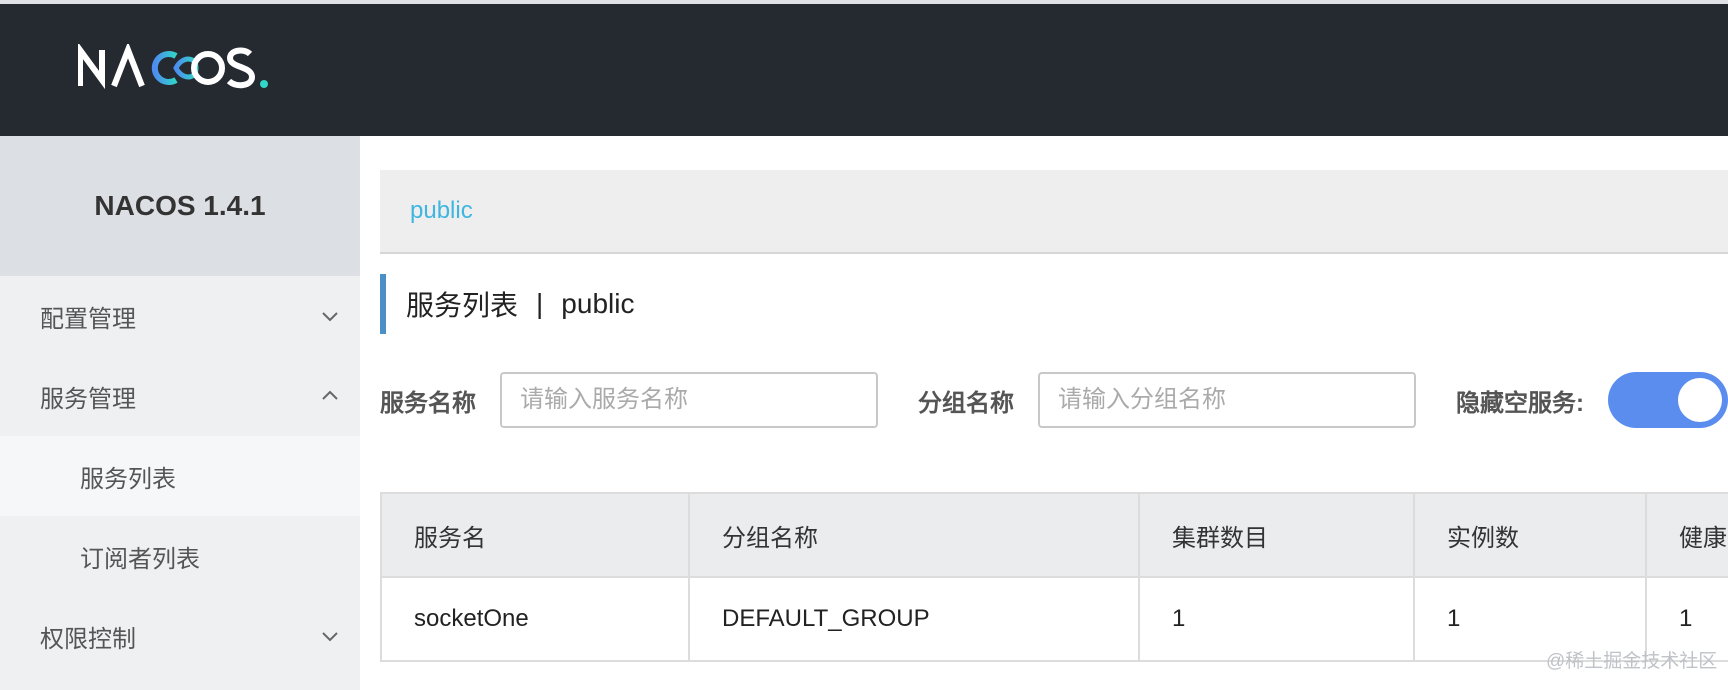  I want to click on nacos-logo, so click(178, 68).